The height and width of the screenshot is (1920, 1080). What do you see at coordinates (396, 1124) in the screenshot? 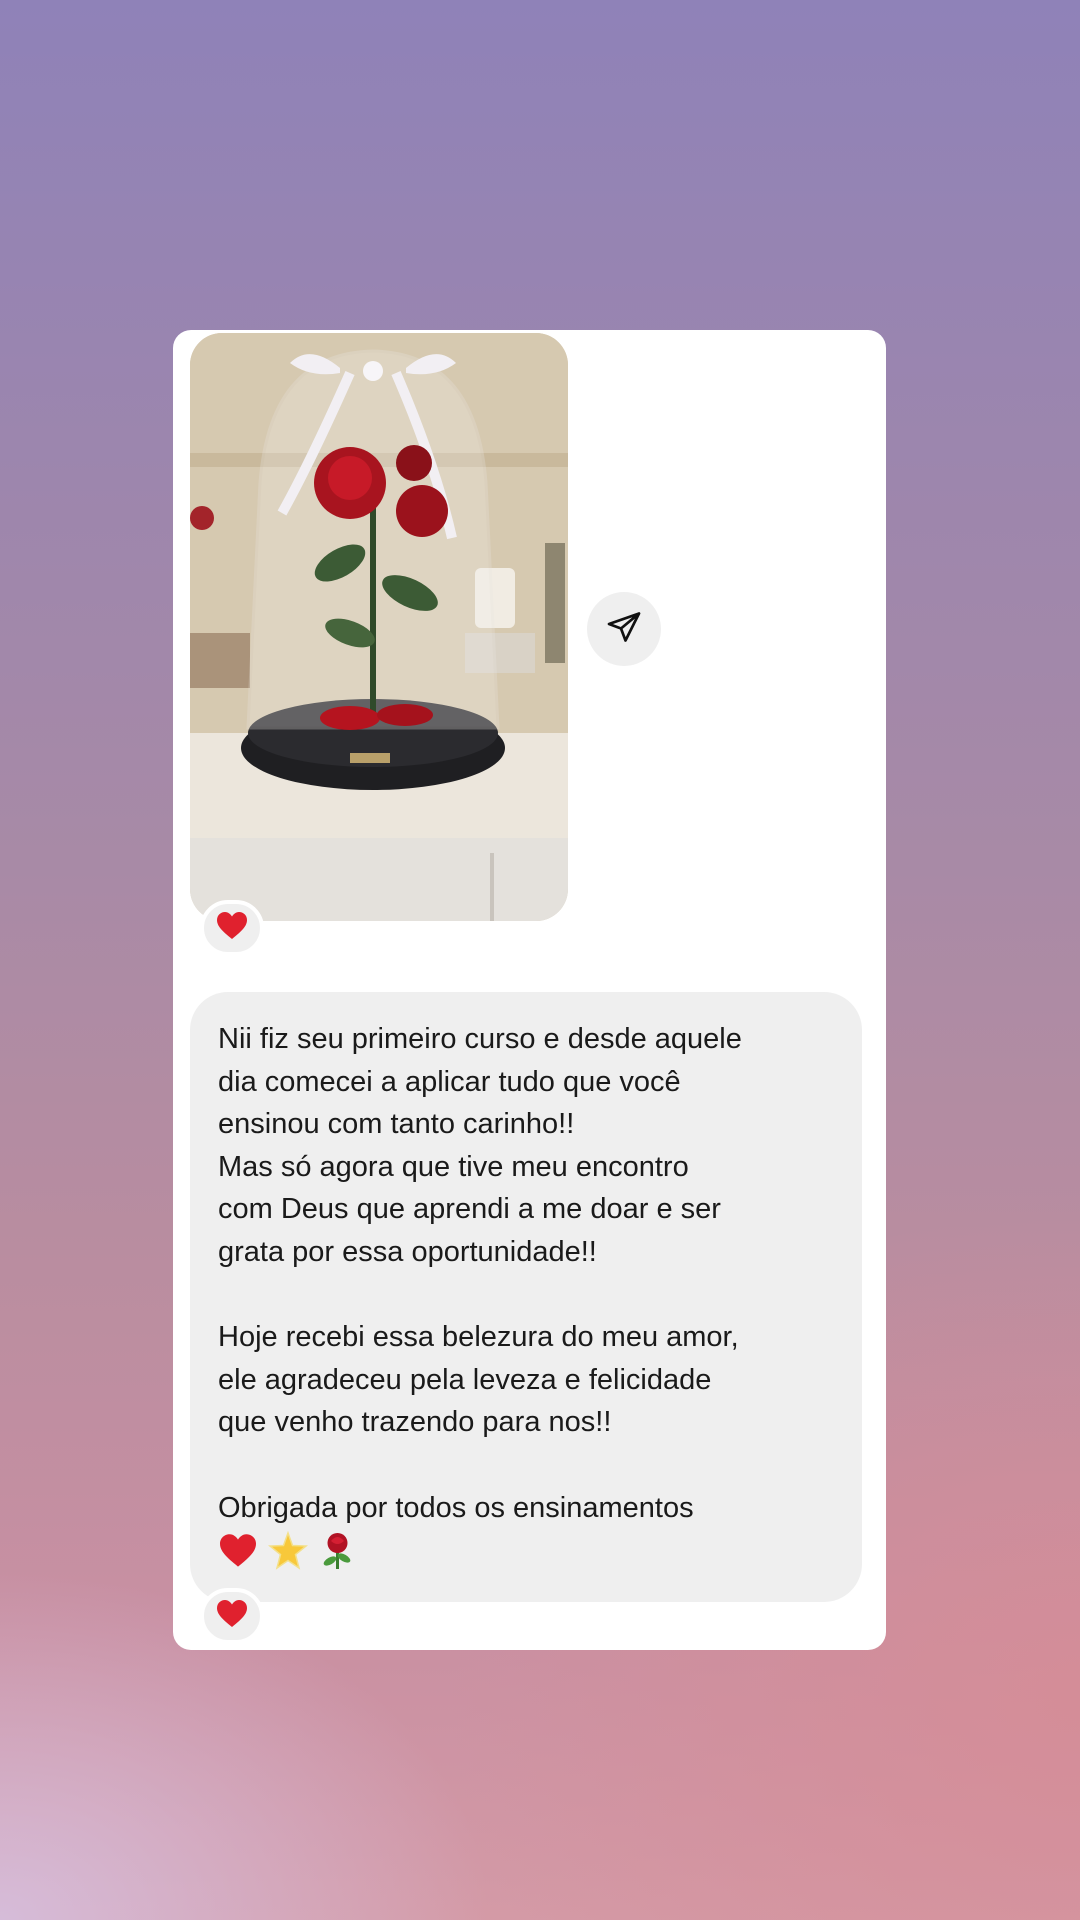
I see `message-line: ensinou com tanto carinho!!` at bounding box center [396, 1124].